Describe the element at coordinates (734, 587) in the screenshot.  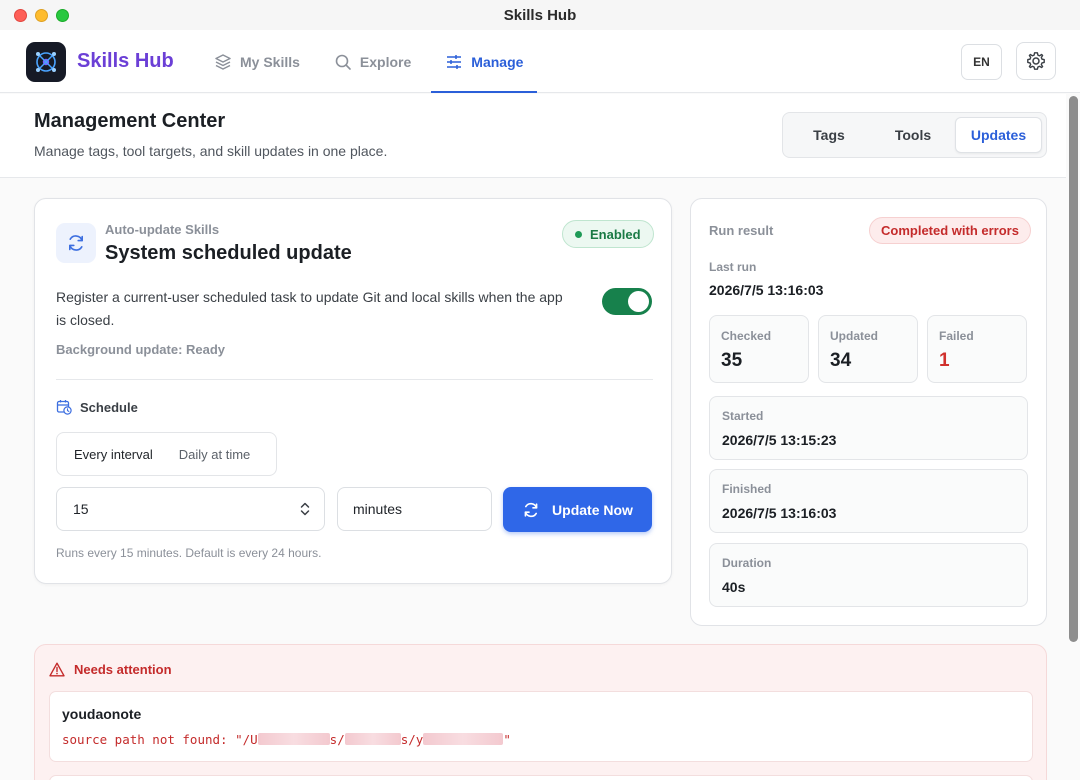
I see `duration-value: 40s` at that location.